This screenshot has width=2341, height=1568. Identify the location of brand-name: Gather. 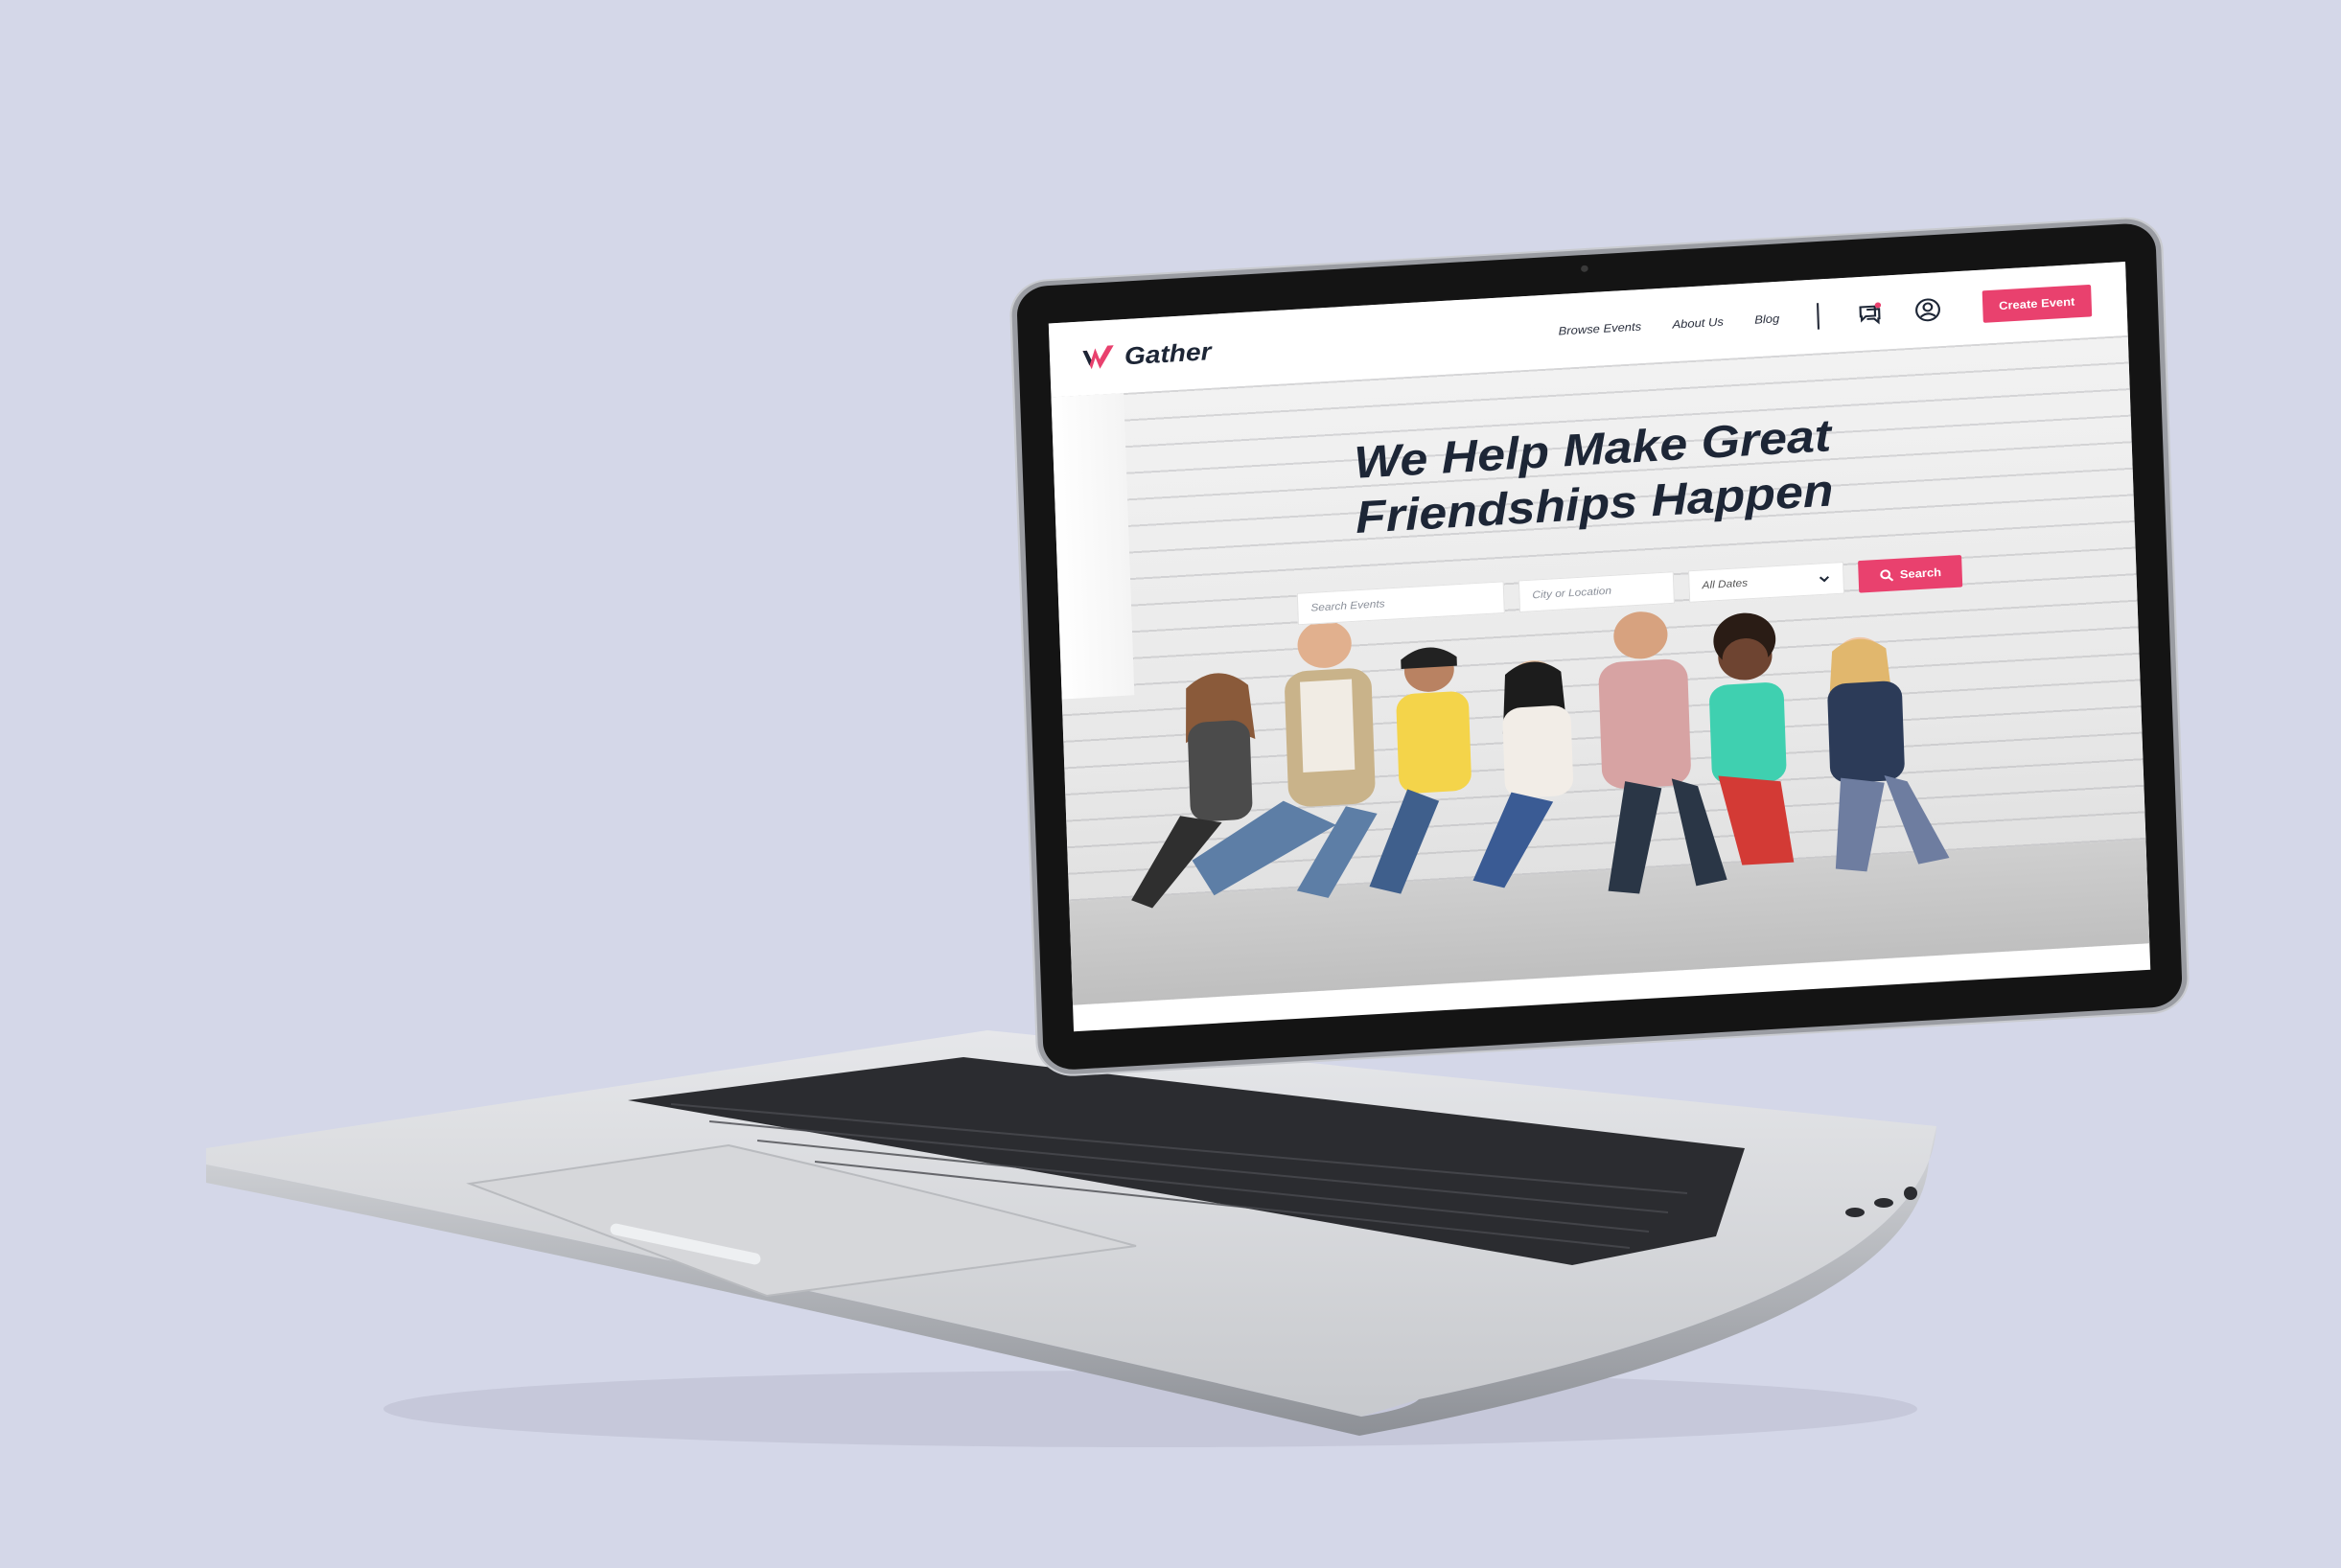
(1168, 353).